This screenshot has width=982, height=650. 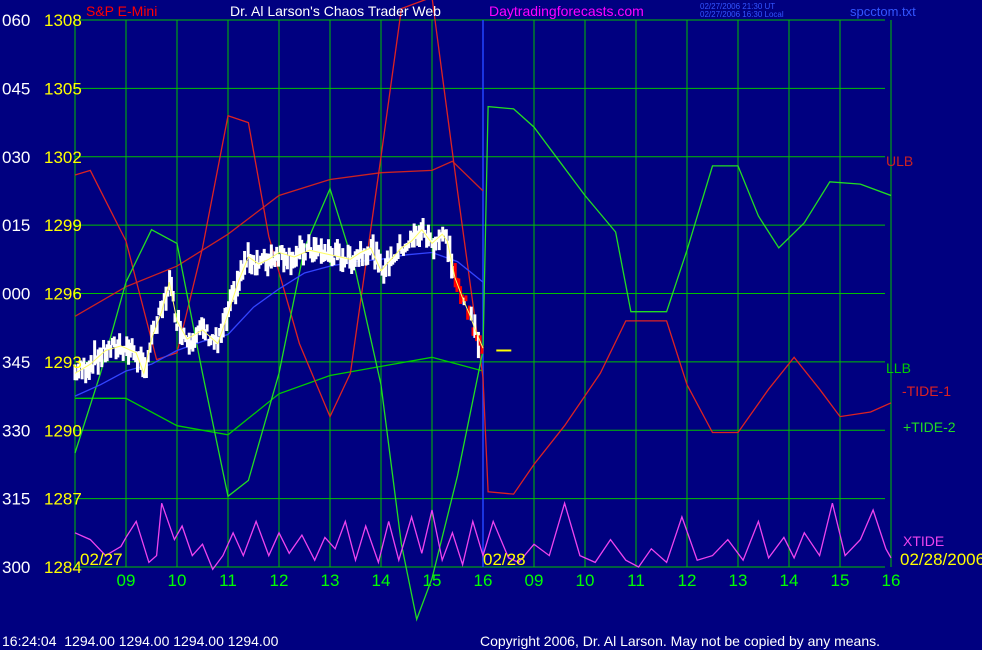 I want to click on header-stamp-local: 02/27/2006 16:30 Local, so click(x=742, y=14).